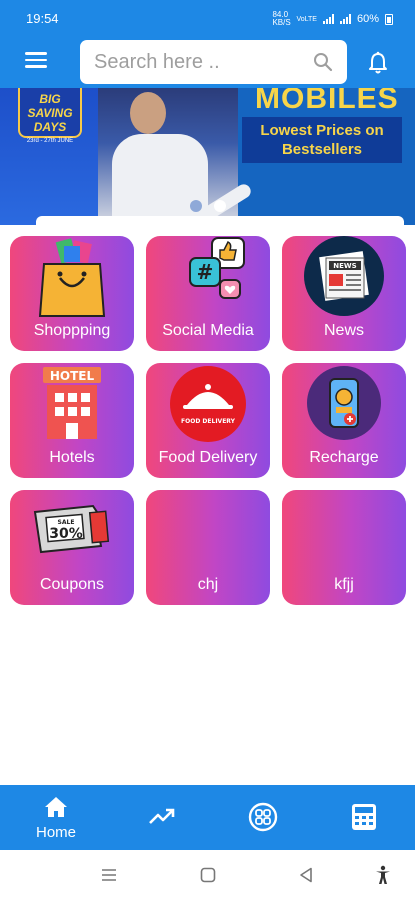 The height and width of the screenshot is (900, 415). Describe the element at coordinates (72, 330) in the screenshot. I see `card-label: Shoppping` at that location.